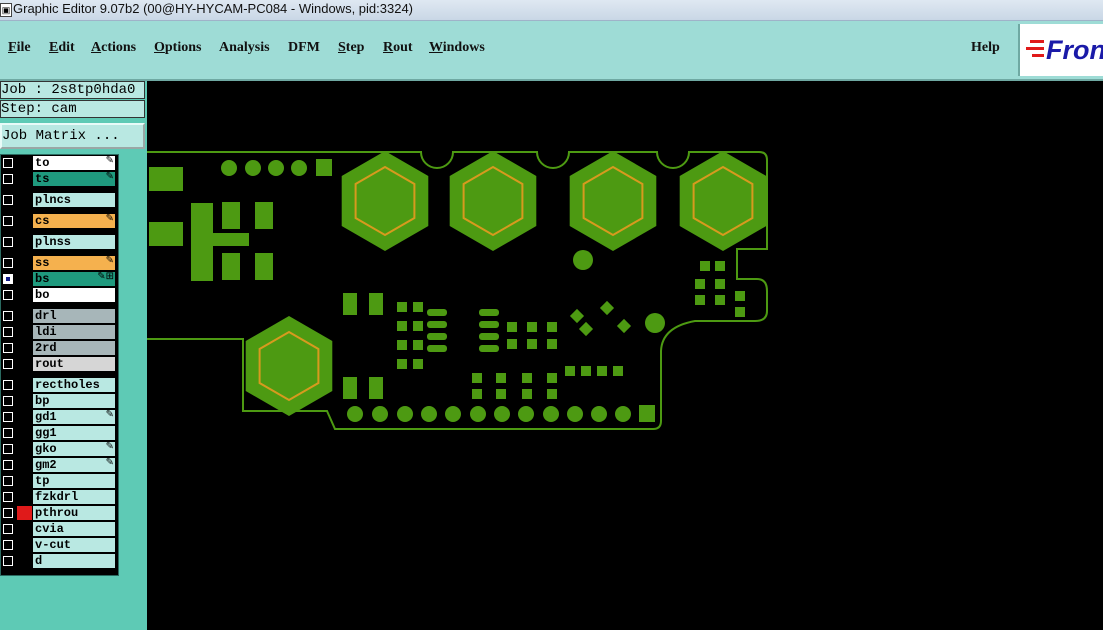  I want to click on layer-row-v-cut: v-cut, so click(59, 545).